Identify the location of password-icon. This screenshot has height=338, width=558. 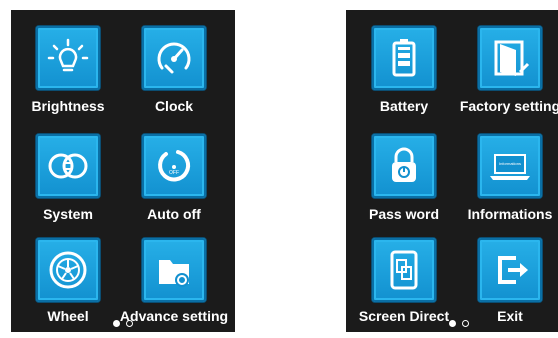
(404, 164).